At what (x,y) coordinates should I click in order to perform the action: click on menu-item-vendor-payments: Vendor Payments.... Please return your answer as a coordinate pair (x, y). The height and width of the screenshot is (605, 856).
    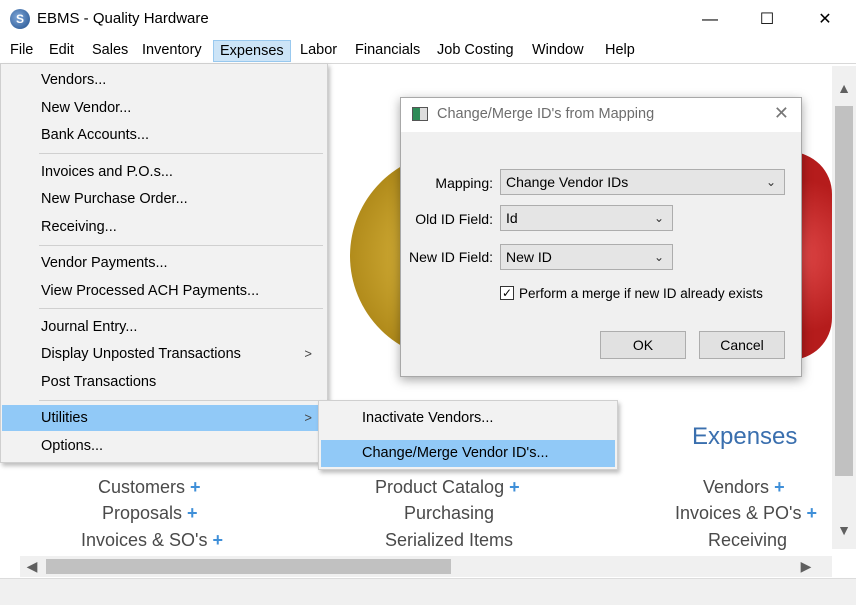
    Looking at the image, I should click on (164, 263).